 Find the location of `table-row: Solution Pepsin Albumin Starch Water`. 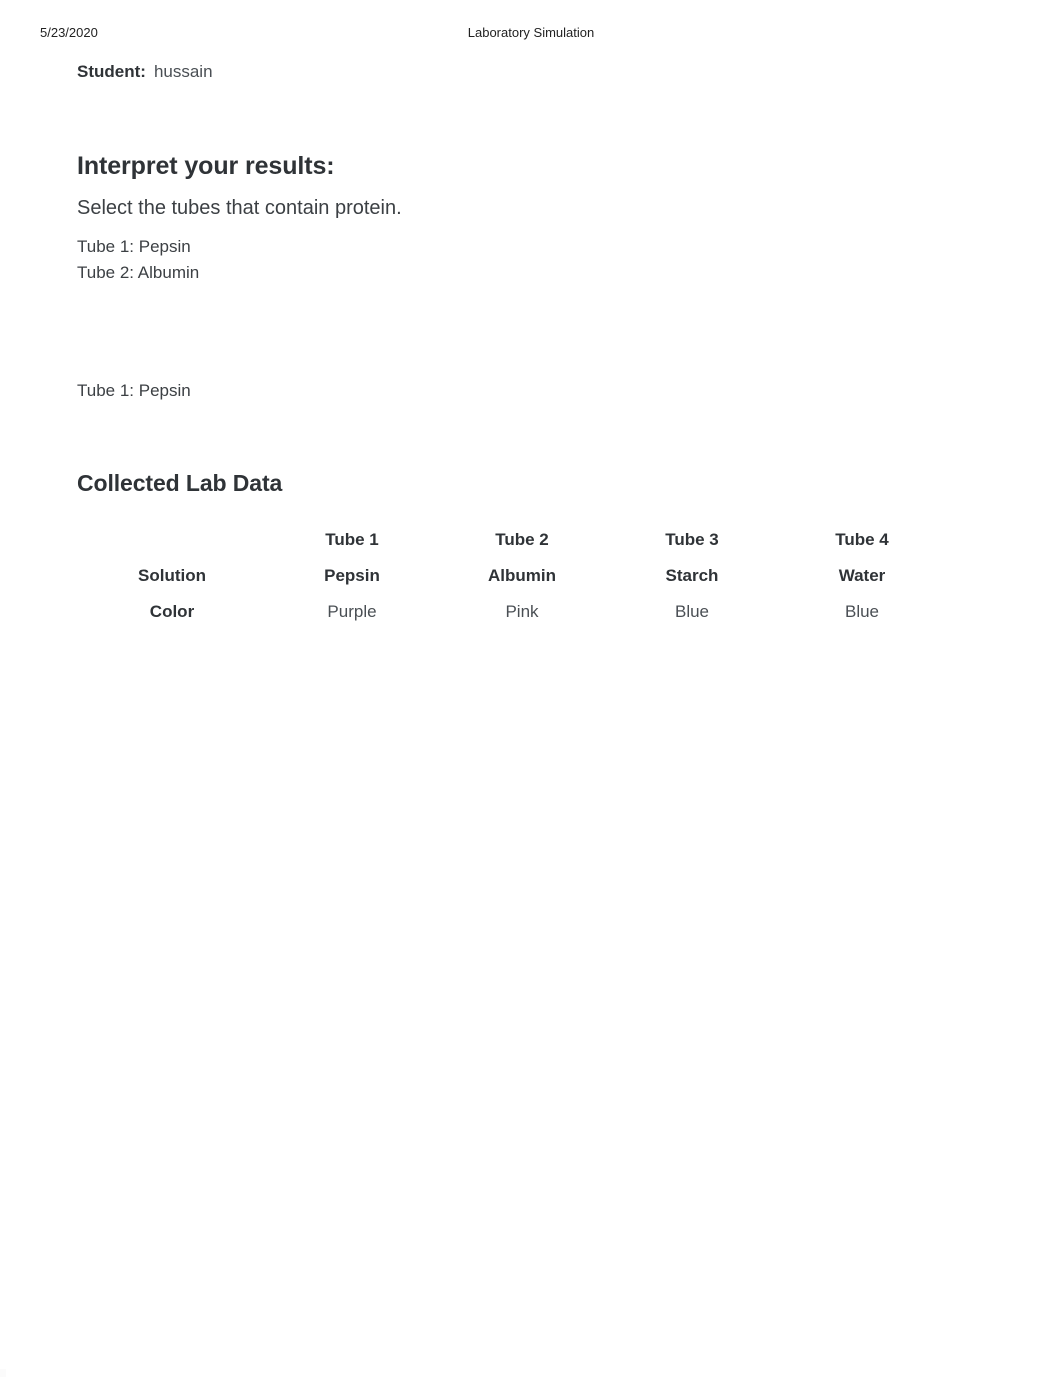

table-row: Solution Pepsin Albumin Starch Water is located at coordinates (512, 576).